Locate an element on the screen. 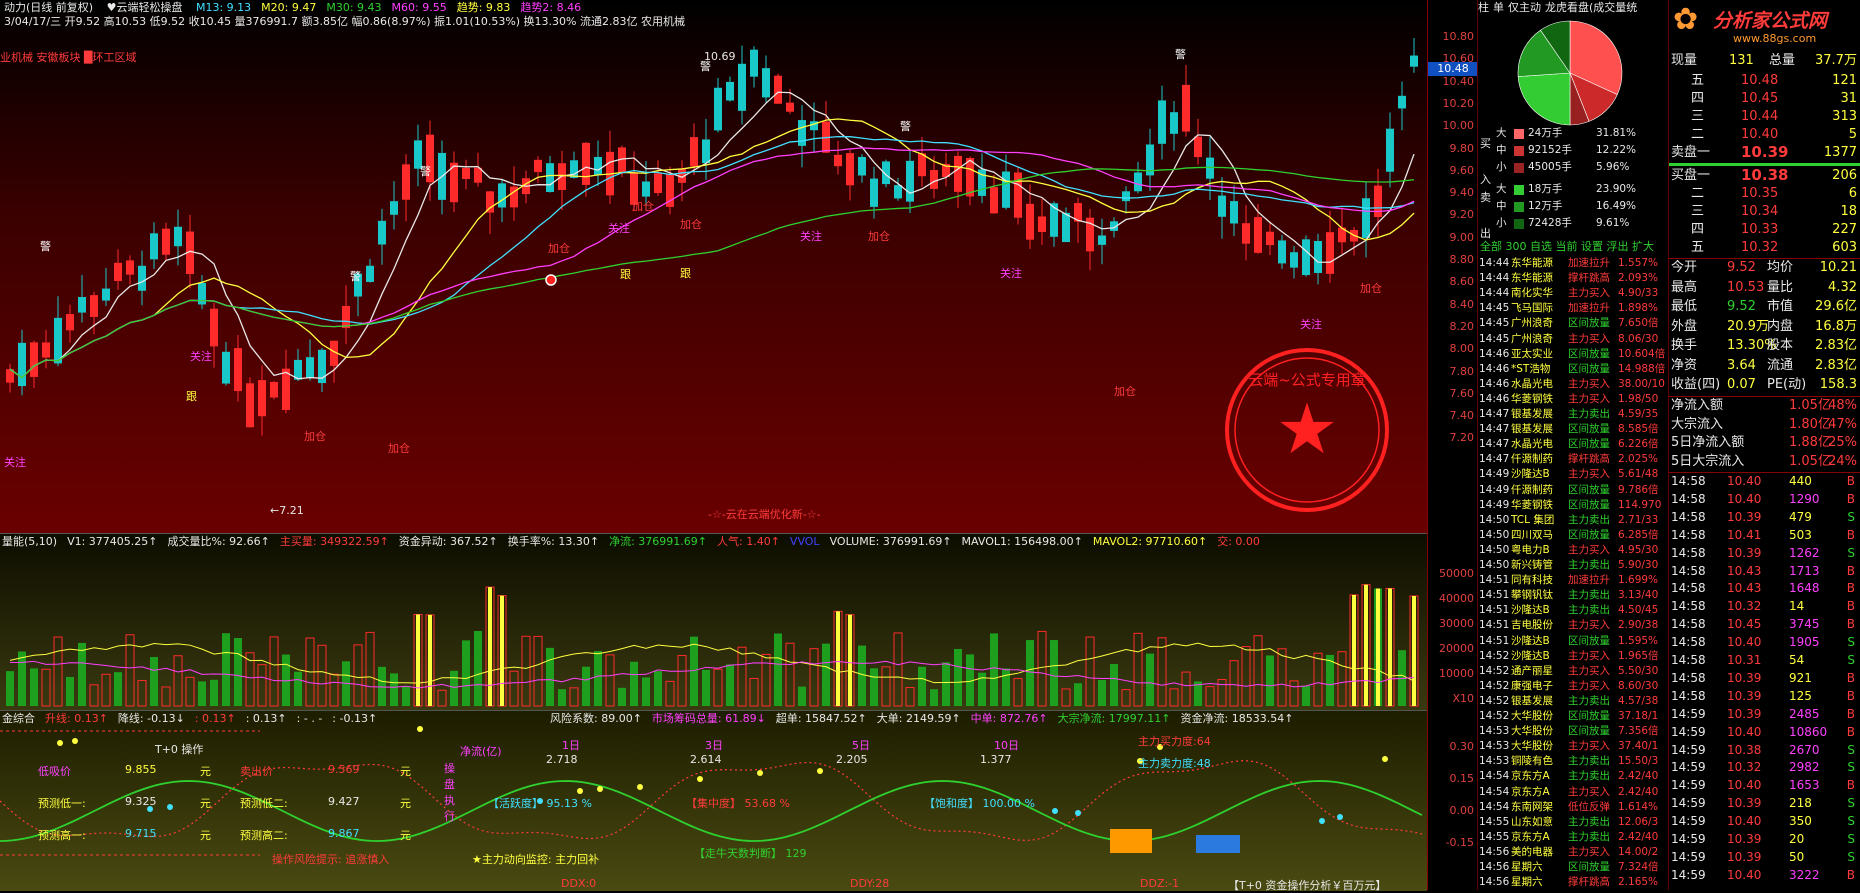  book-volume: 1377 is located at coordinates (1840, 152).